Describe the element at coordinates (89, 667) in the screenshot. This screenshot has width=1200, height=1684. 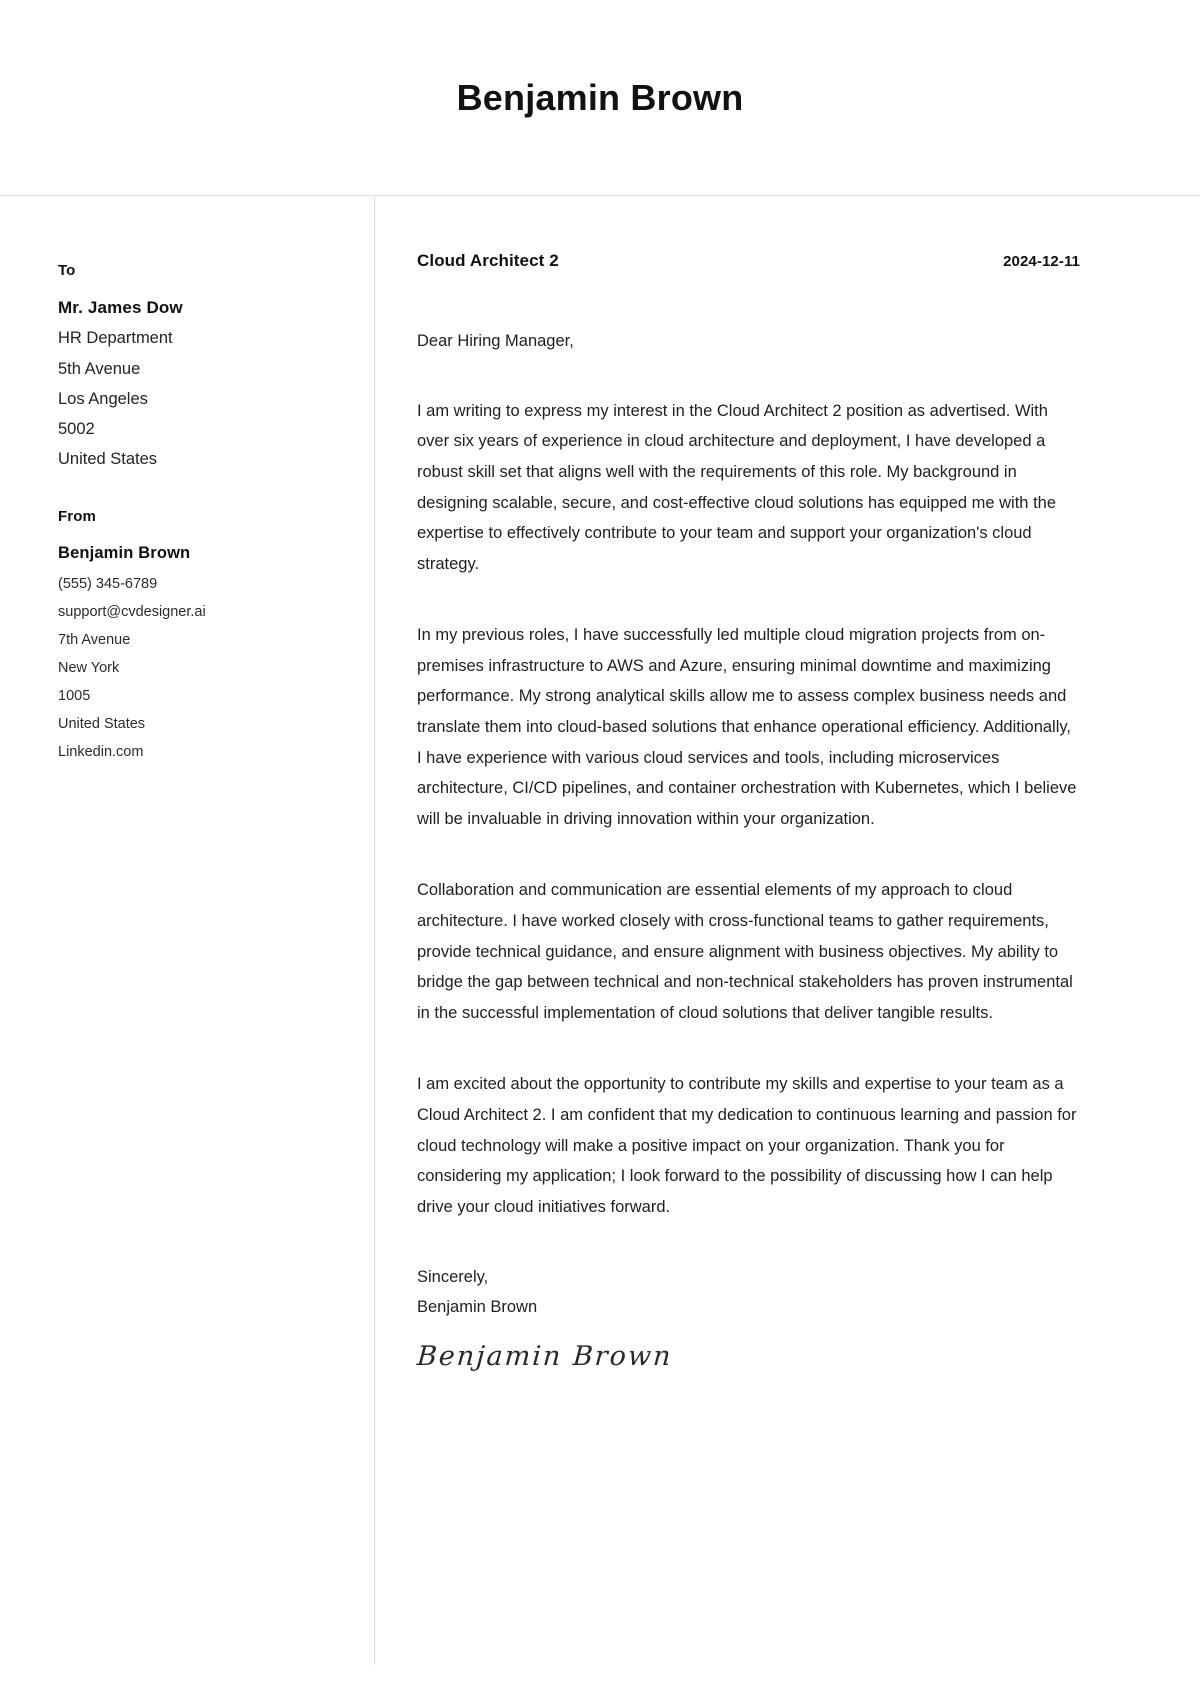
I see `address-line: New York` at that location.